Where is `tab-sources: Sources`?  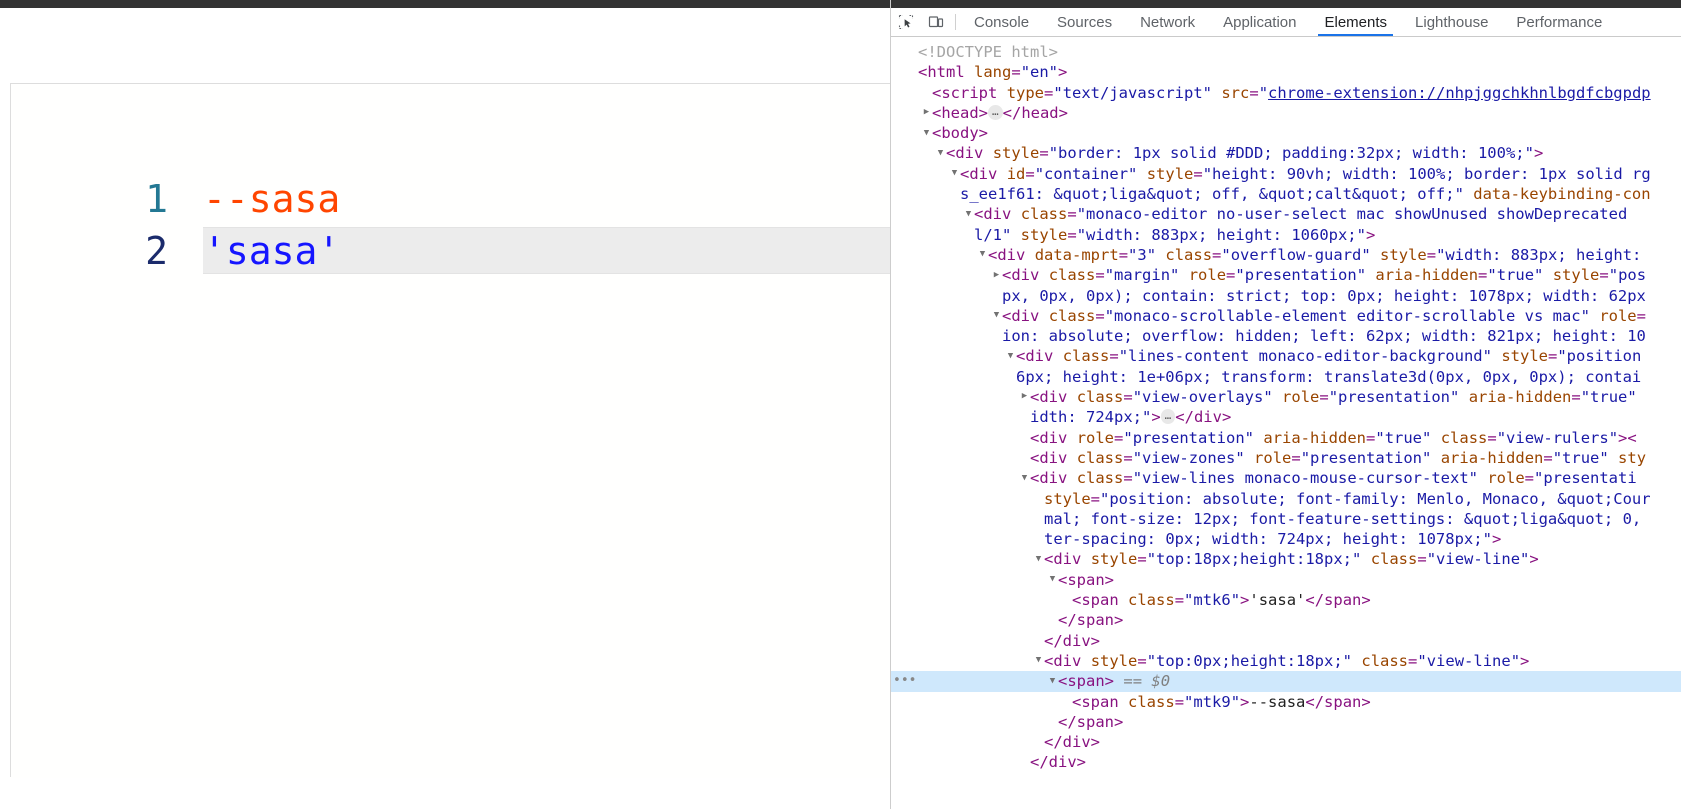
tab-sources: Sources is located at coordinates (1084, 22).